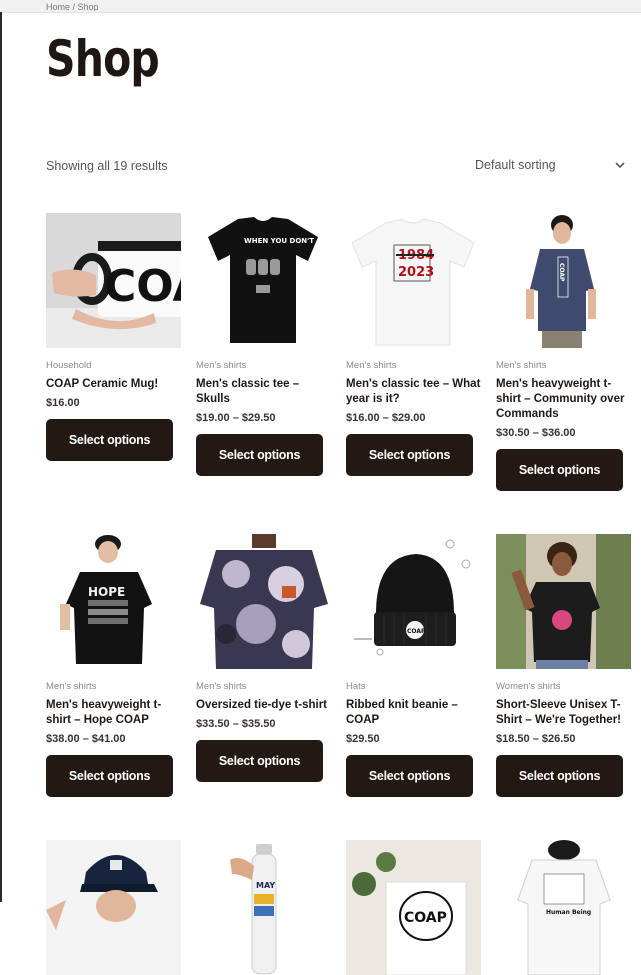 The width and height of the screenshot is (641, 975). What do you see at coordinates (561, 272) in the screenshot?
I see `vertical-coap-text: COAP` at bounding box center [561, 272].